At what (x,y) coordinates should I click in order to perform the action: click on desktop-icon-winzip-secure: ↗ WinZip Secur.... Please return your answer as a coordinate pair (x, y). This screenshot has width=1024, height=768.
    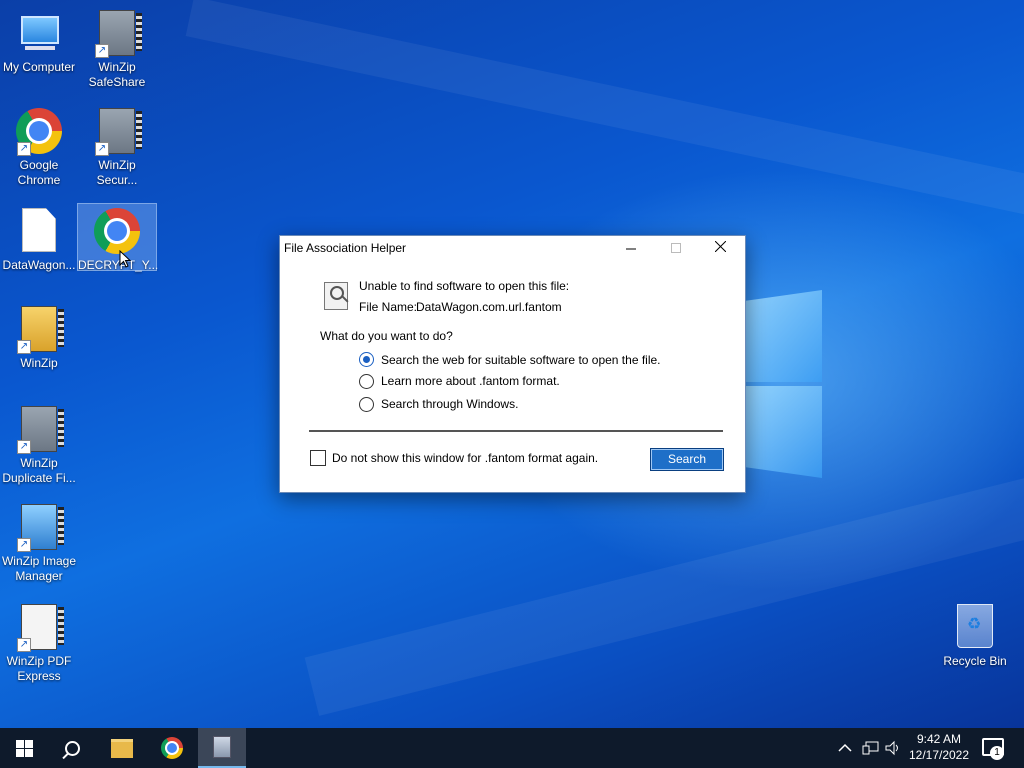
    Looking at the image, I should click on (117, 146).